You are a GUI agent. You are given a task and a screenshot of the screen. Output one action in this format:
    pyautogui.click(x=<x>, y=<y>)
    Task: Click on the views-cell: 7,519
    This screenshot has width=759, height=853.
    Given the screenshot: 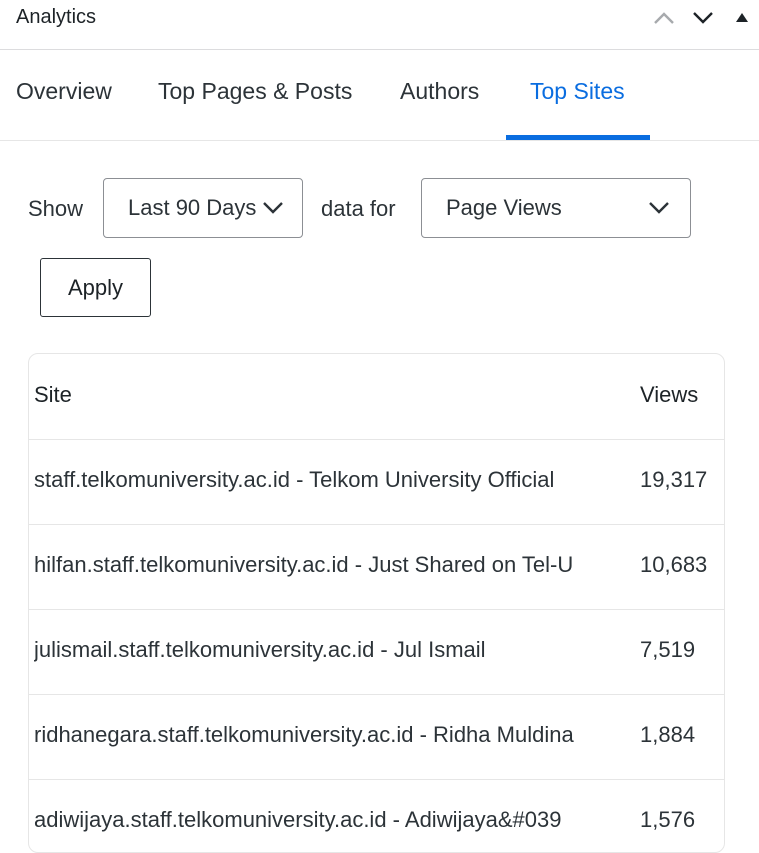 What is the action you would take?
    pyautogui.click(x=668, y=649)
    